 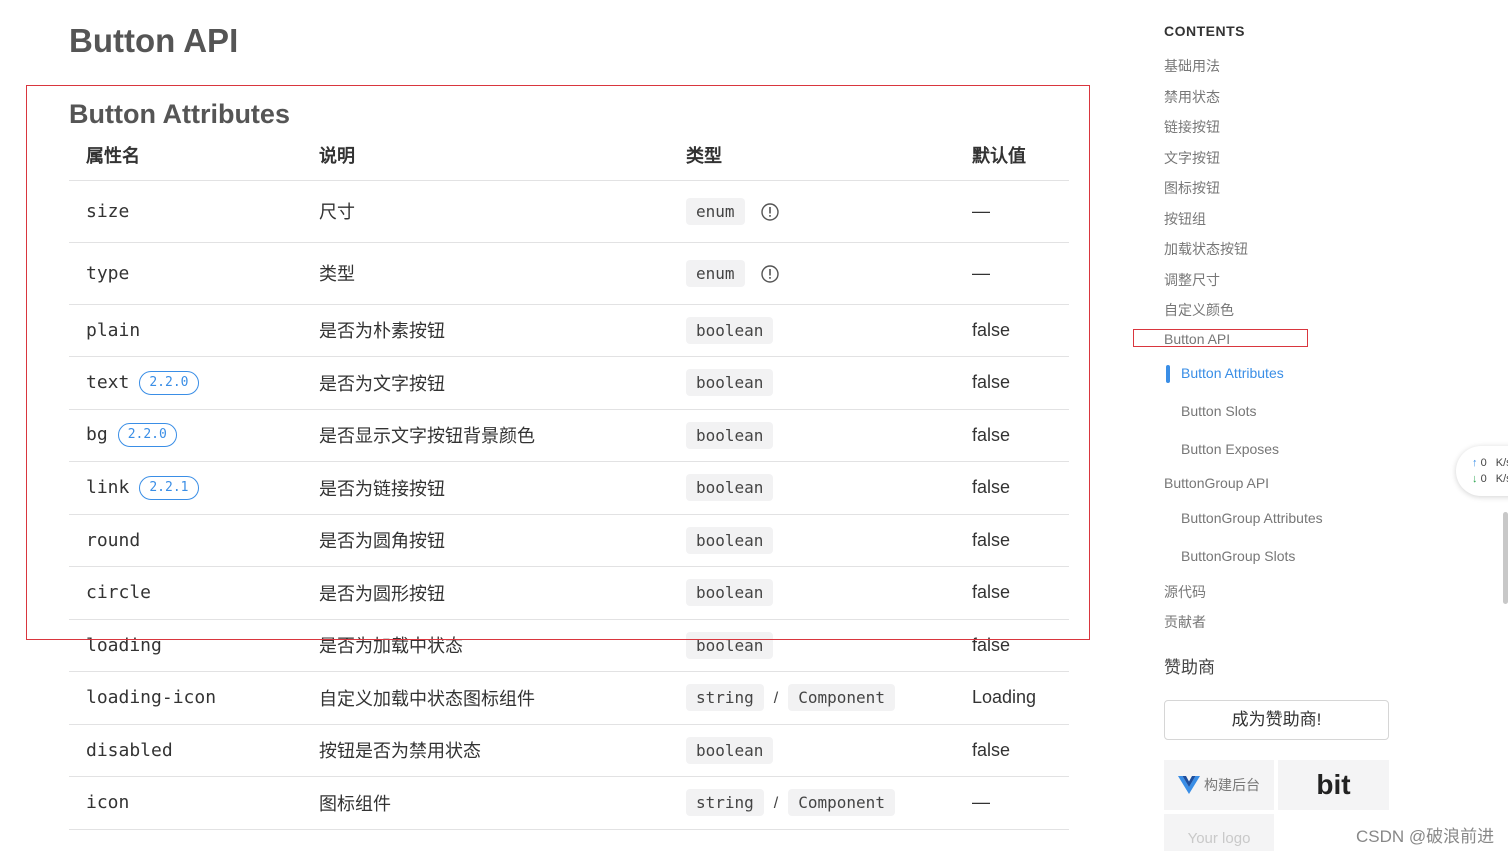 I want to click on prop-name-cell: text 2.2.0, so click(x=185, y=383).